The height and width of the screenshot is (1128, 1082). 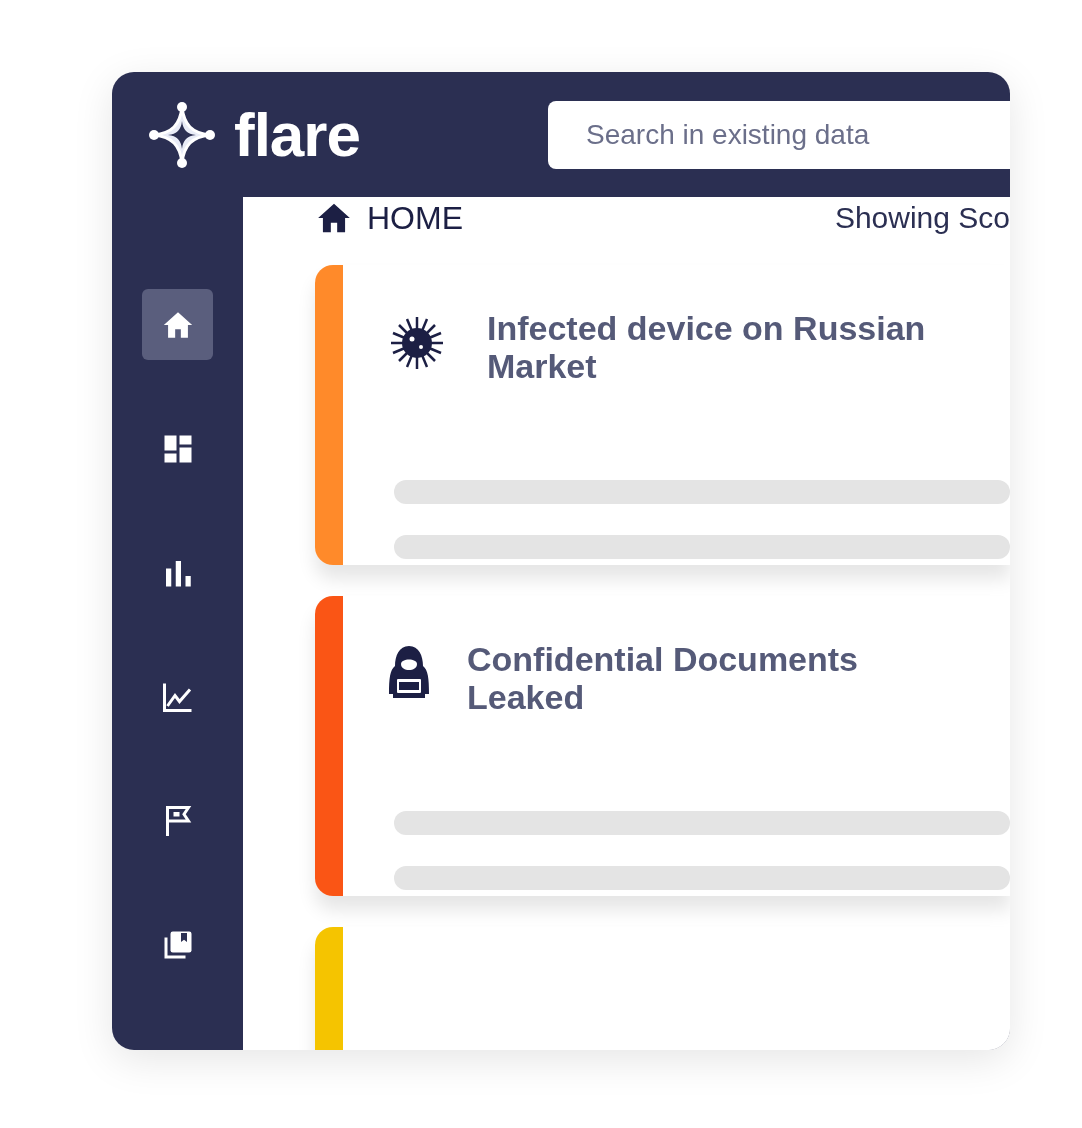 What do you see at coordinates (707, 347) in the screenshot?
I see `card-title: Infected device on Russian Market` at bounding box center [707, 347].